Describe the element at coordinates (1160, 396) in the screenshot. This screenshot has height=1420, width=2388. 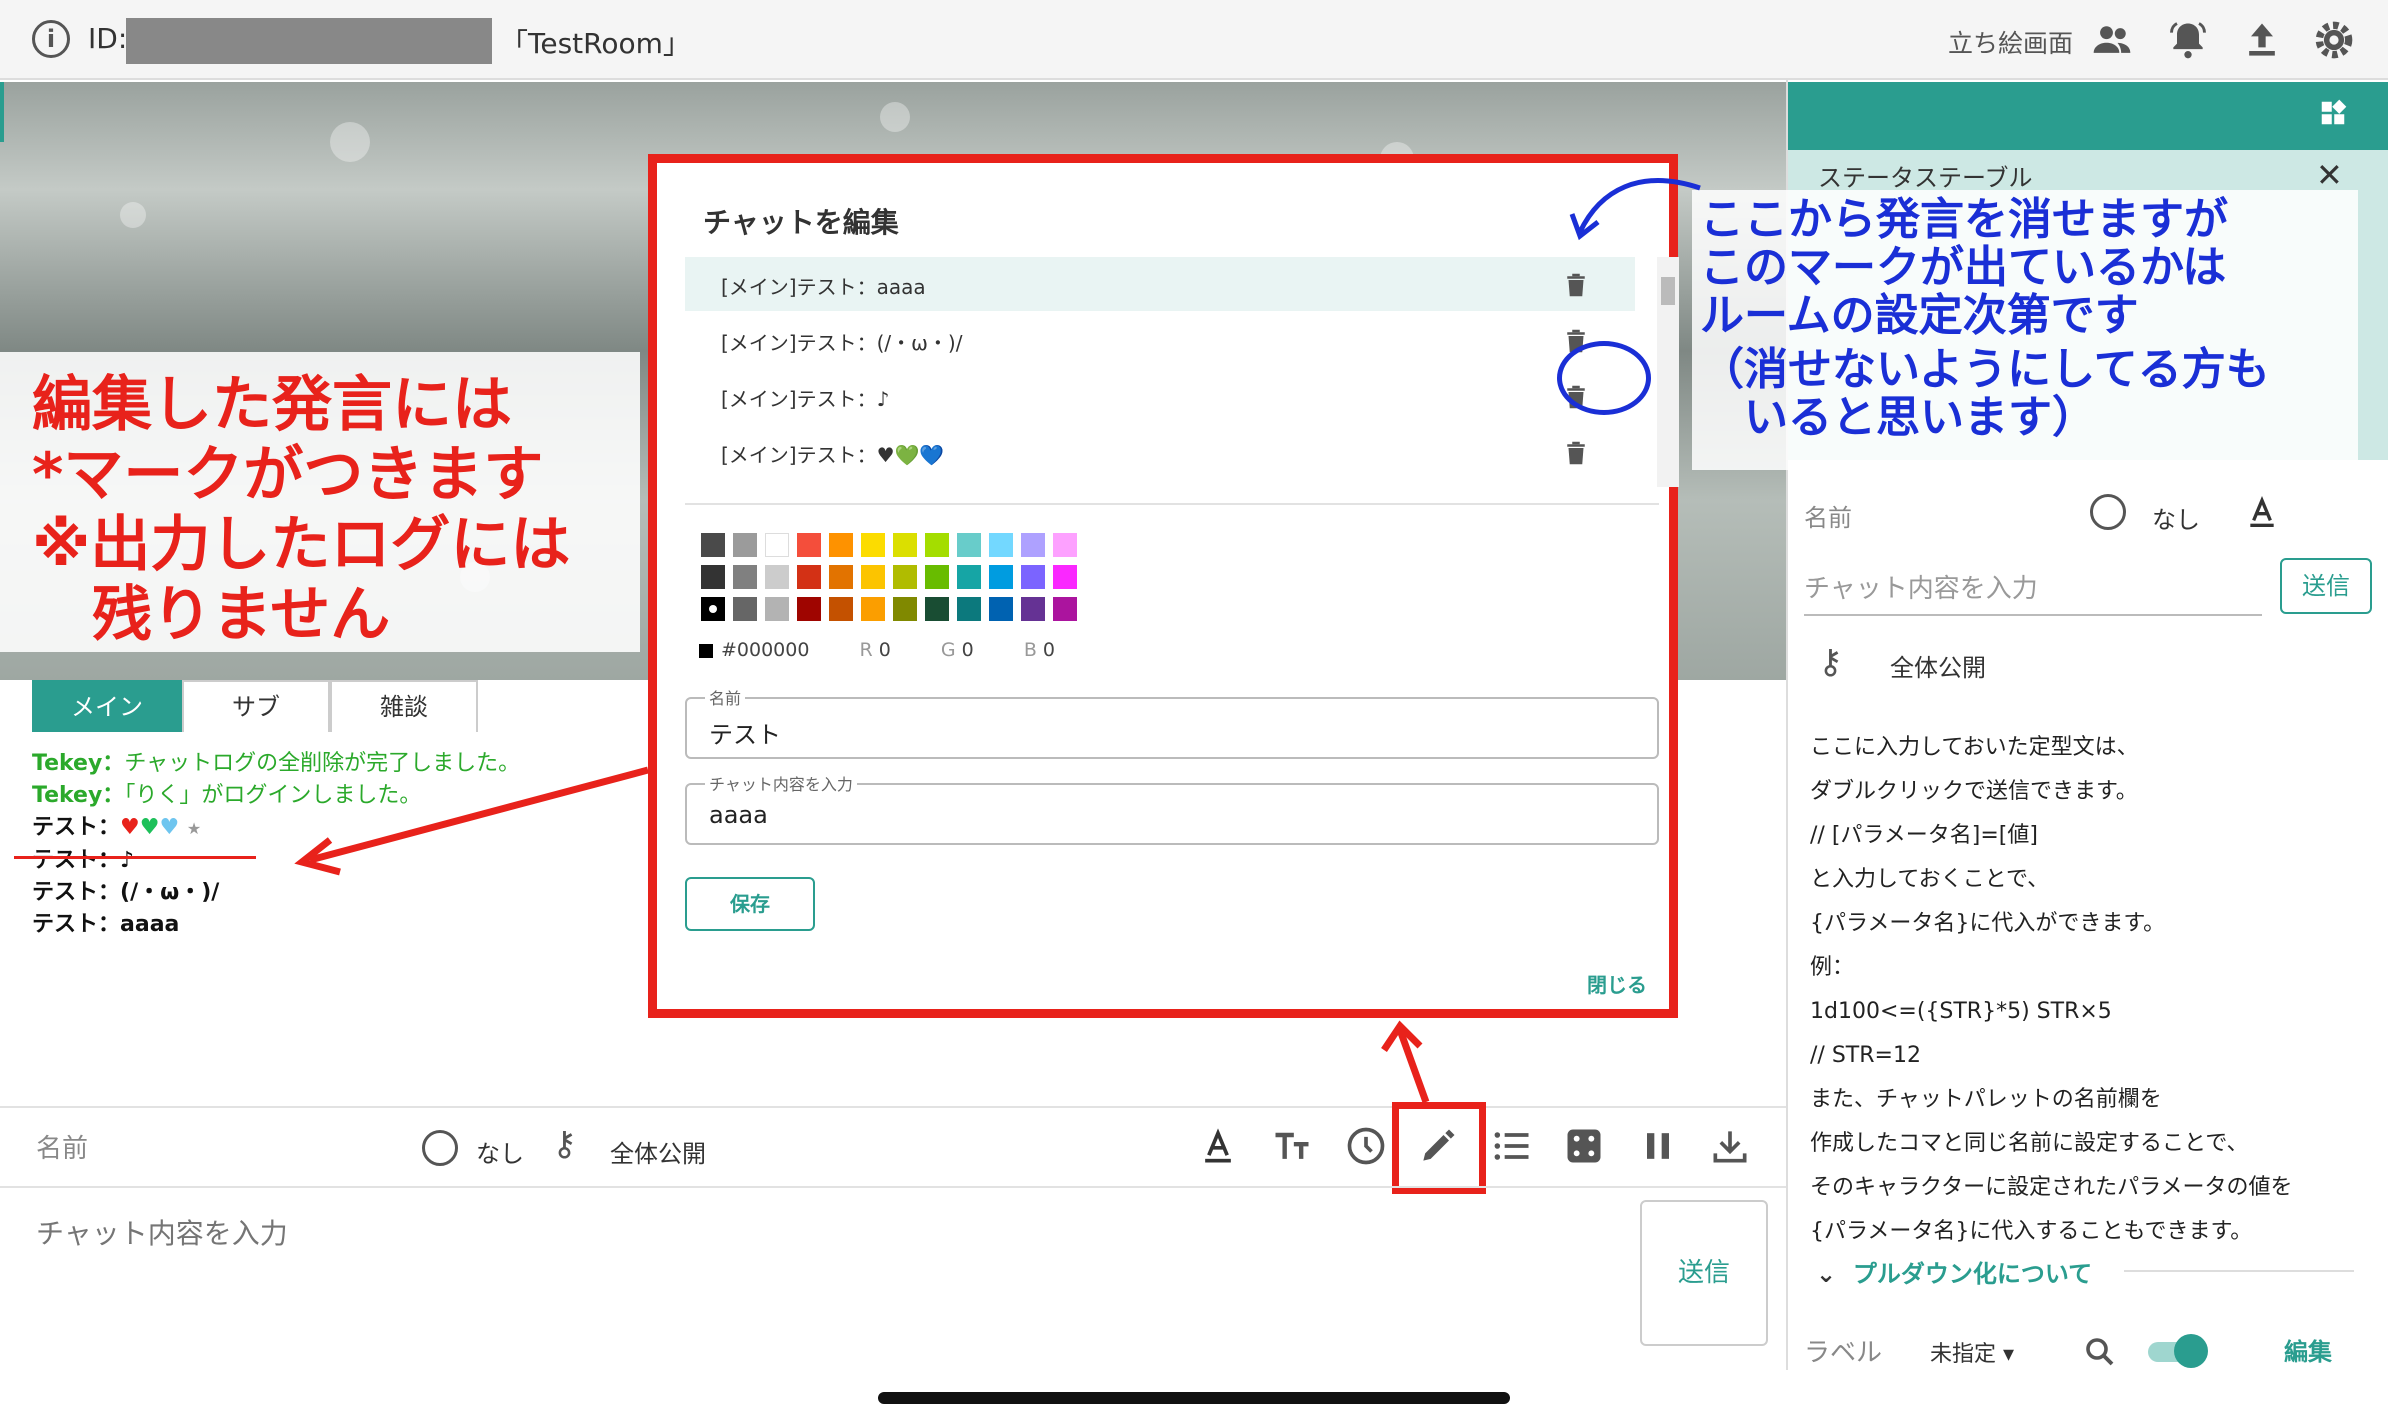
I see `chat-list-row: [メイン]テスト：♪` at that location.